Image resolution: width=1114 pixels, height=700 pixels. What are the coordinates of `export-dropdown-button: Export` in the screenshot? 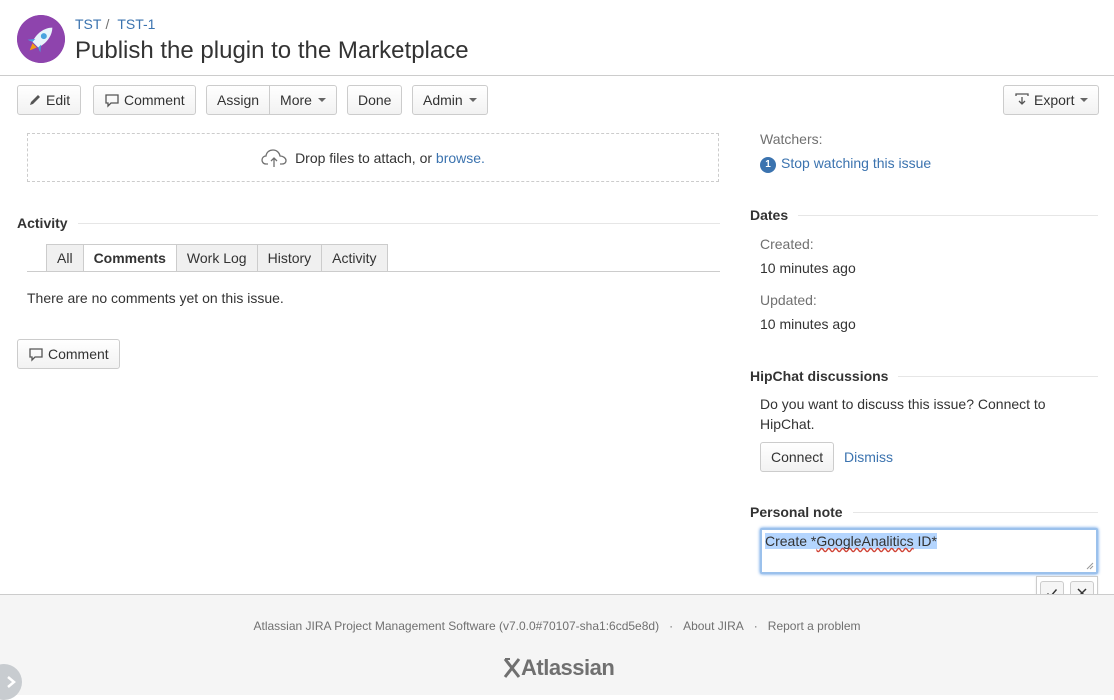 It's located at (1051, 100).